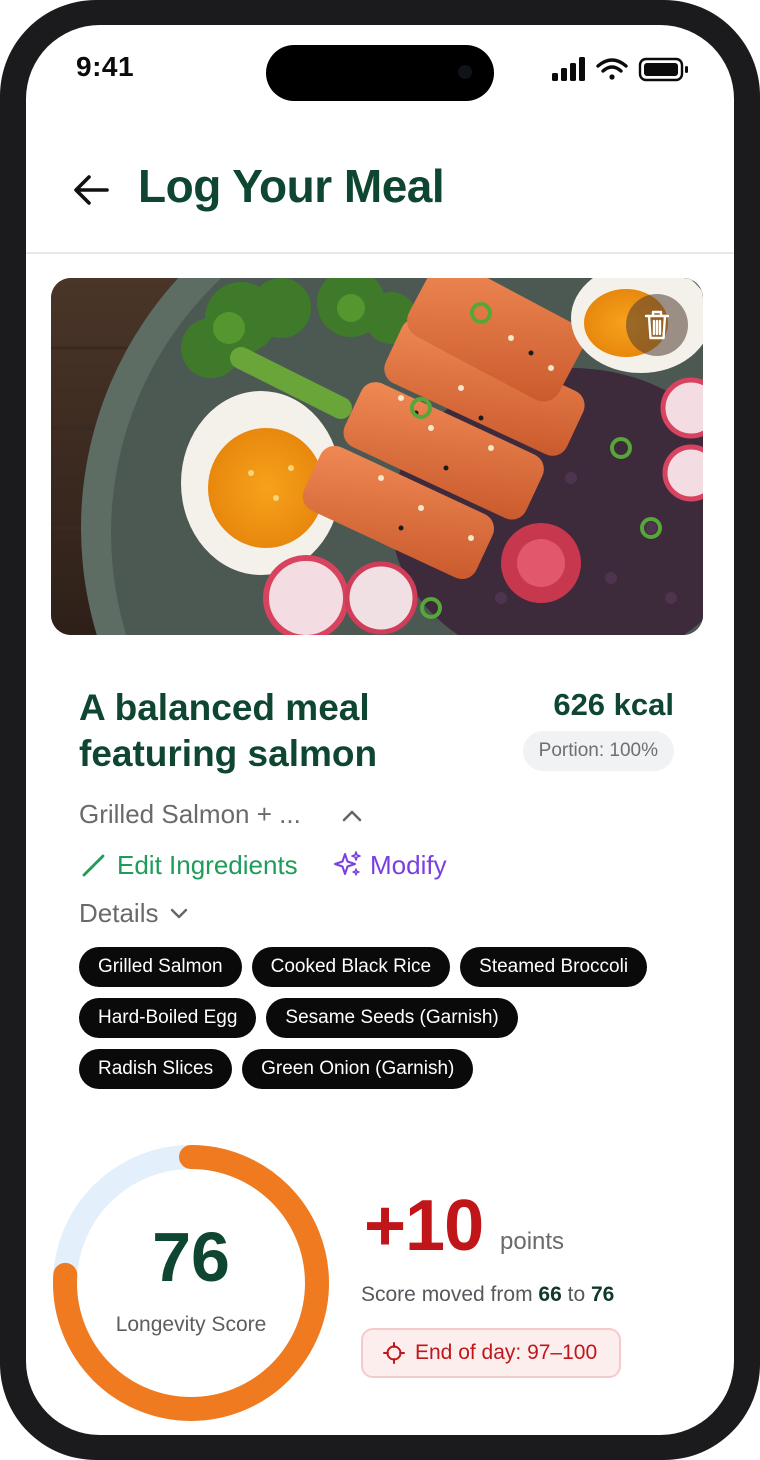 The height and width of the screenshot is (1460, 760). Describe the element at coordinates (576, 1294) in the screenshot. I see `score-moved-to-word: to` at that location.